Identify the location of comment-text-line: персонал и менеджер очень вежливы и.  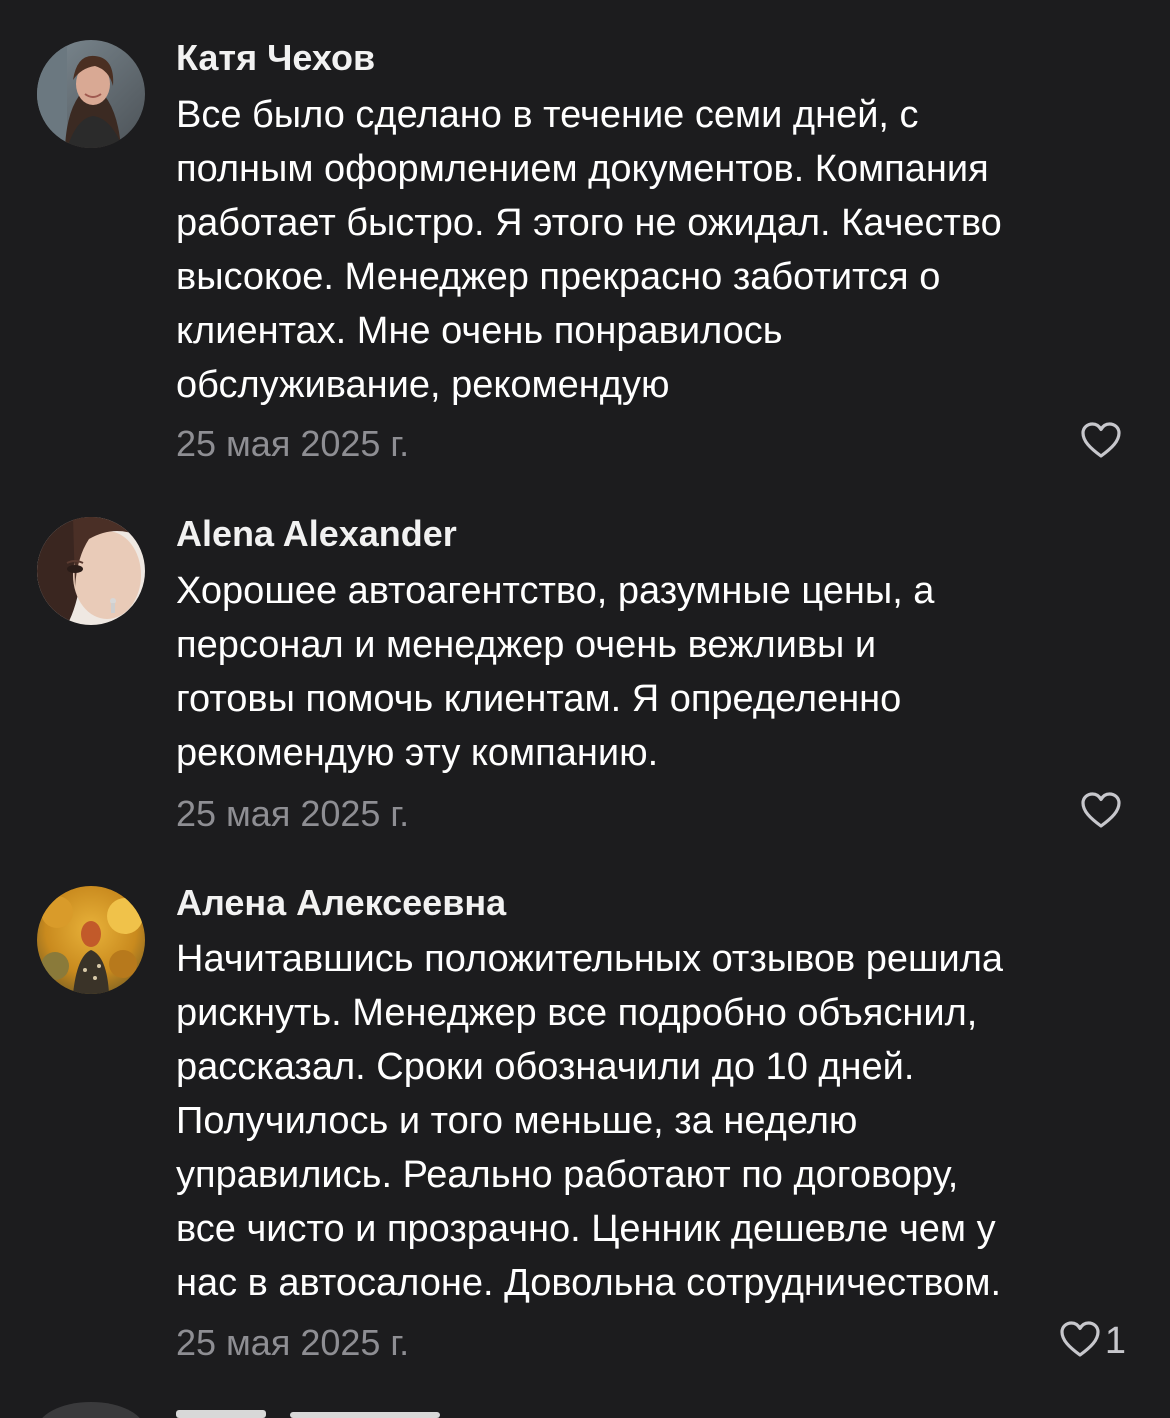
(526, 645).